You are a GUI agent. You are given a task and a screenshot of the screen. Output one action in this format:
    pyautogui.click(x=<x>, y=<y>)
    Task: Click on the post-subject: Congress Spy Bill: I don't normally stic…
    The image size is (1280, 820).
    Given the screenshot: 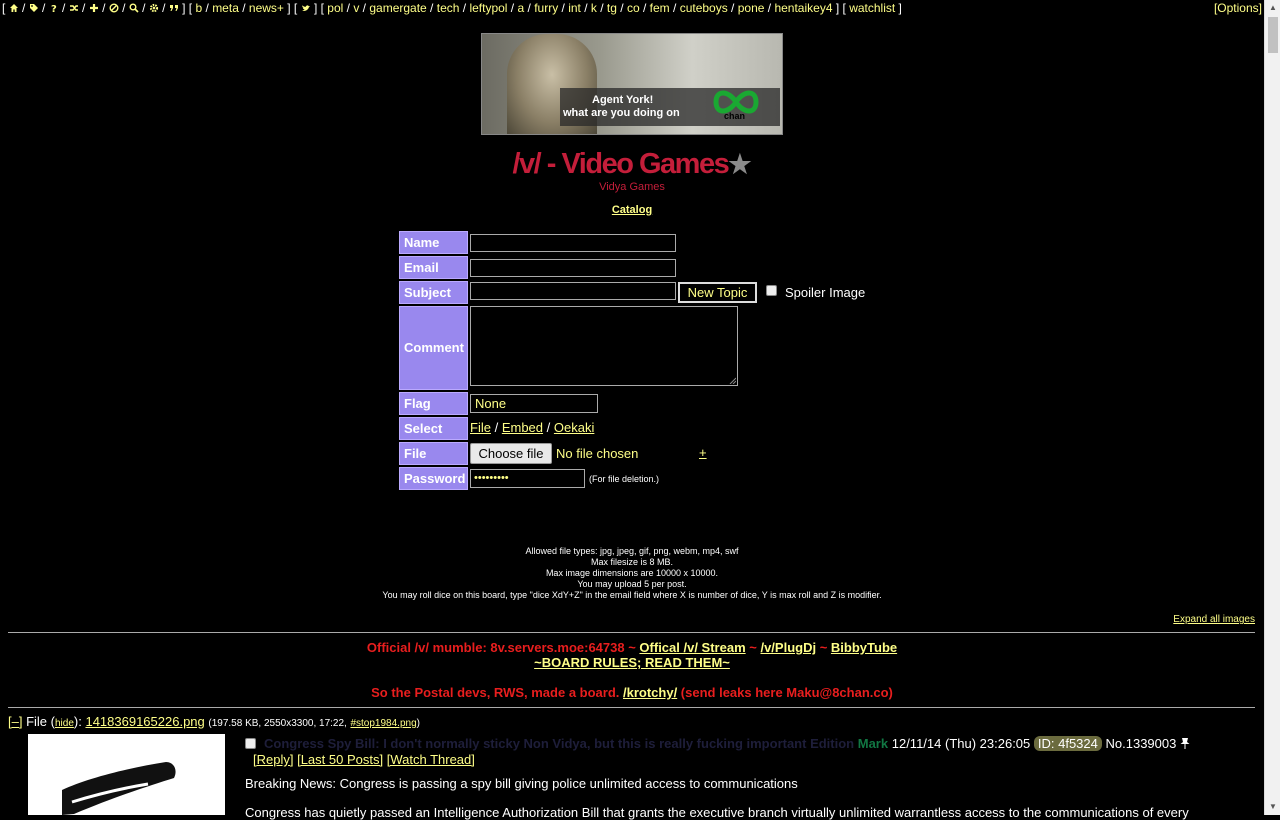 What is the action you would take?
    pyautogui.click(x=559, y=743)
    